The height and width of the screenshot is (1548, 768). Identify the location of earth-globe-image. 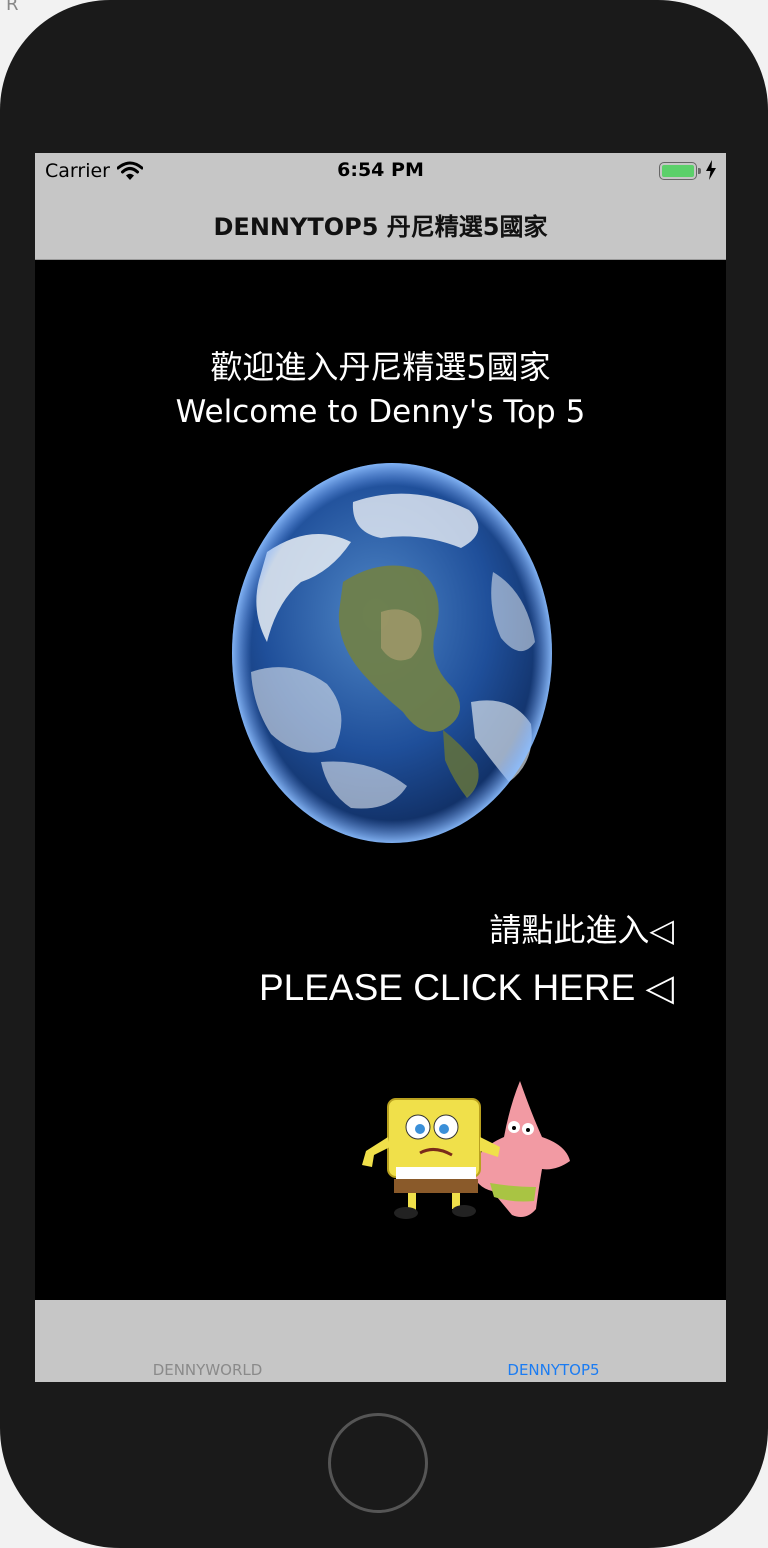
(392, 653).